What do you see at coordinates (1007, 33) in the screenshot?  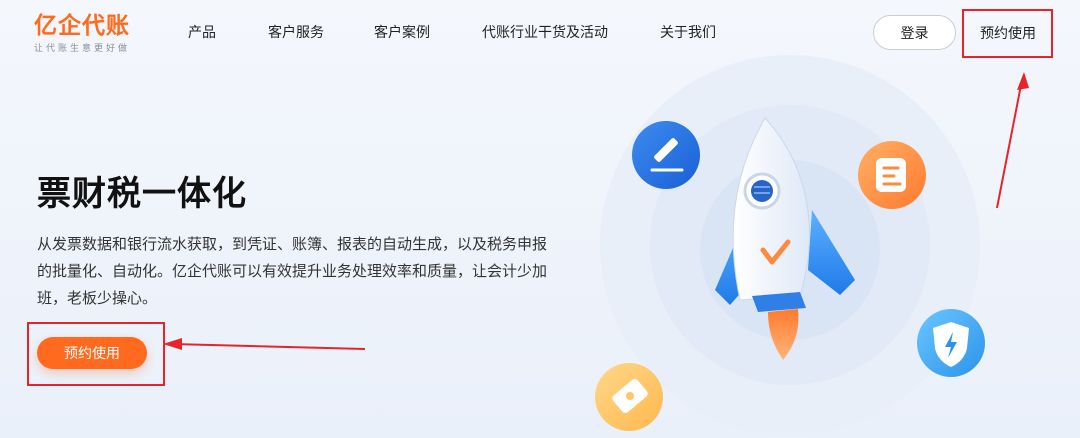 I see `annotation-box-header` at bounding box center [1007, 33].